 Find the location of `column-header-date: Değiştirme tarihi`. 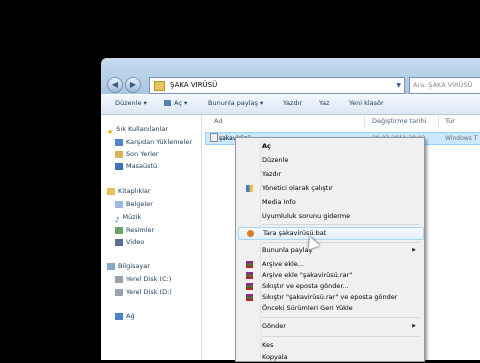

column-header-date: Değiştirme tarihi is located at coordinates (399, 121).